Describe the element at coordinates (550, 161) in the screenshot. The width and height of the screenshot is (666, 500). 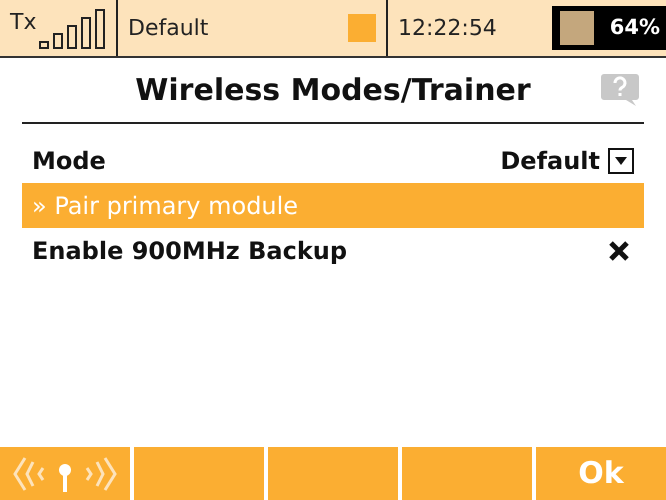
I see `dropdown-value: Default` at that location.